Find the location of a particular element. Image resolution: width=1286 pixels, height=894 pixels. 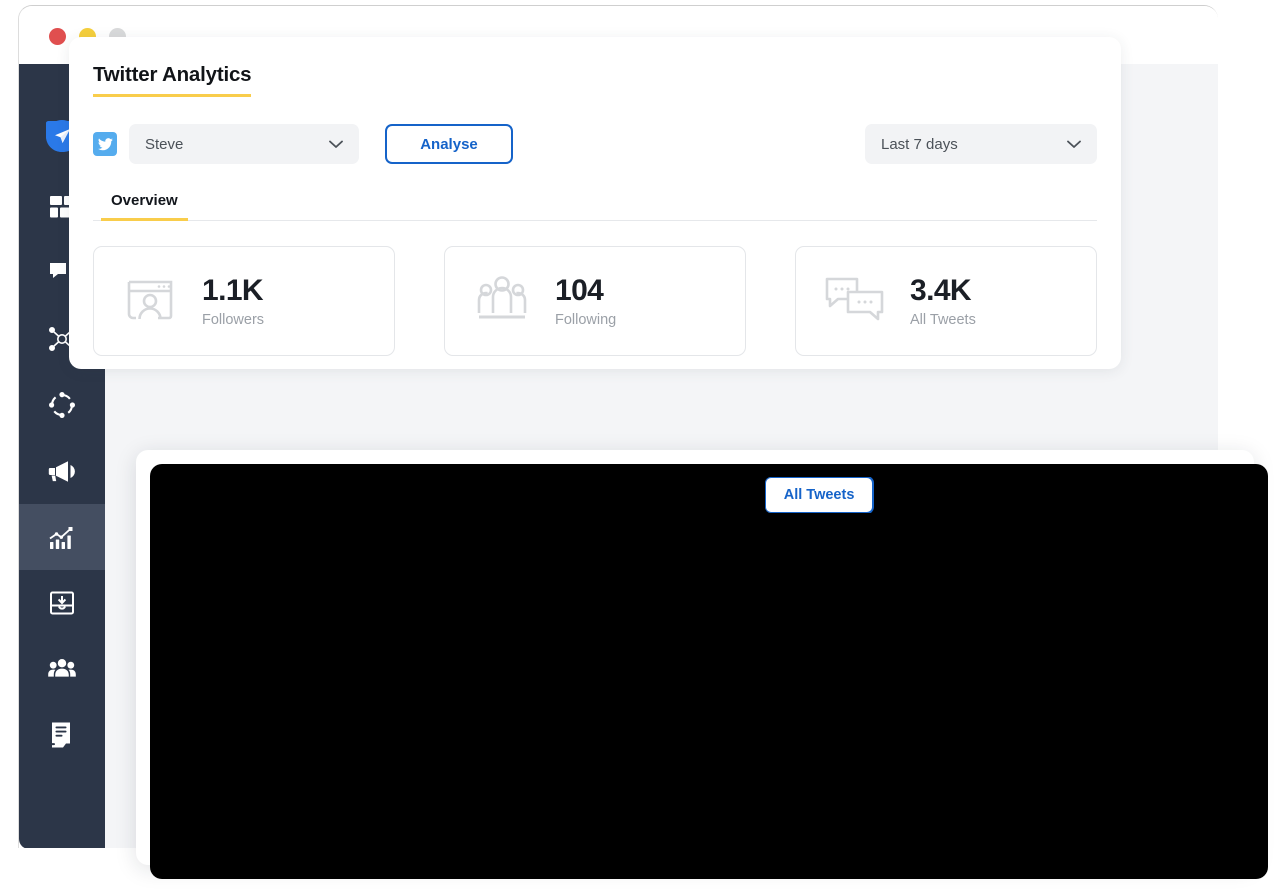

date-range-select: Last 7 days is located at coordinates (981, 144).